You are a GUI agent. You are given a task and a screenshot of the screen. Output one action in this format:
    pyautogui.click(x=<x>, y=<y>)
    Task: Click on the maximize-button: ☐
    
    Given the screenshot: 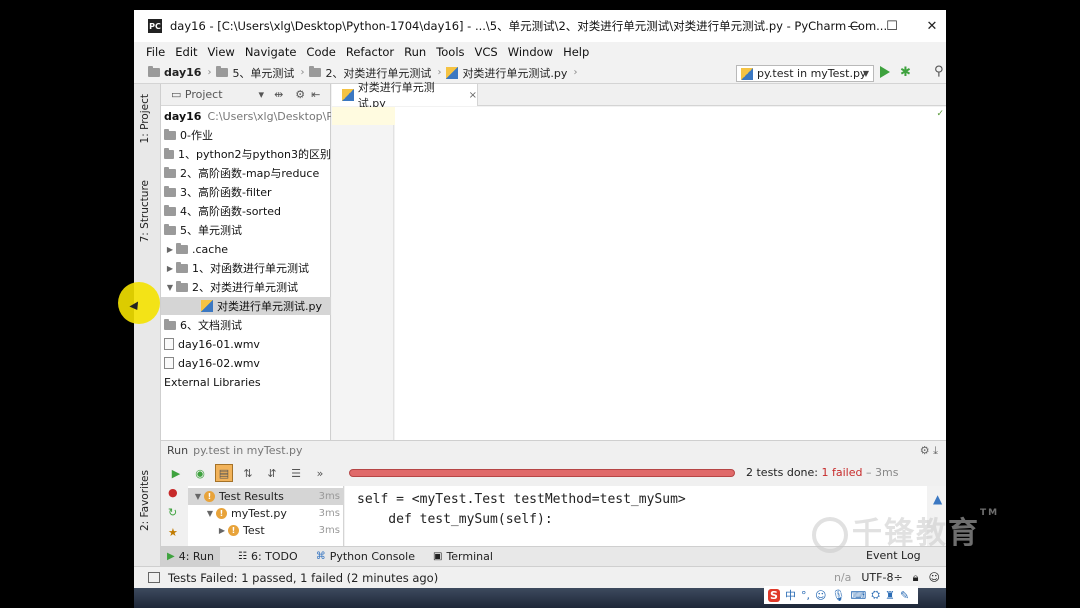 What is the action you would take?
    pyautogui.click(x=892, y=26)
    